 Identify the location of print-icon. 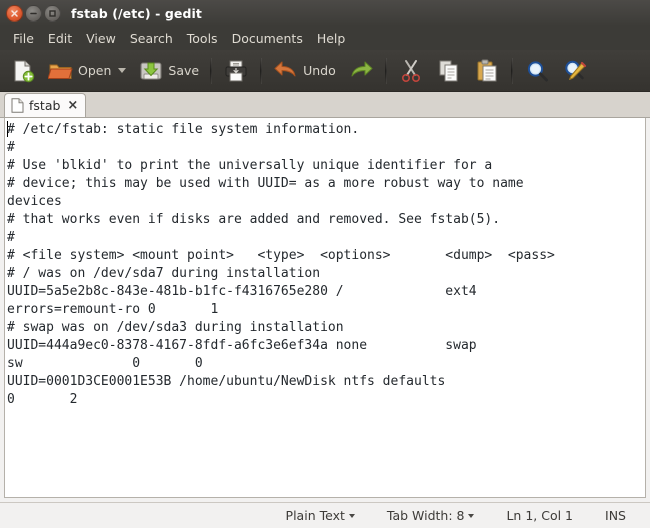
(236, 70).